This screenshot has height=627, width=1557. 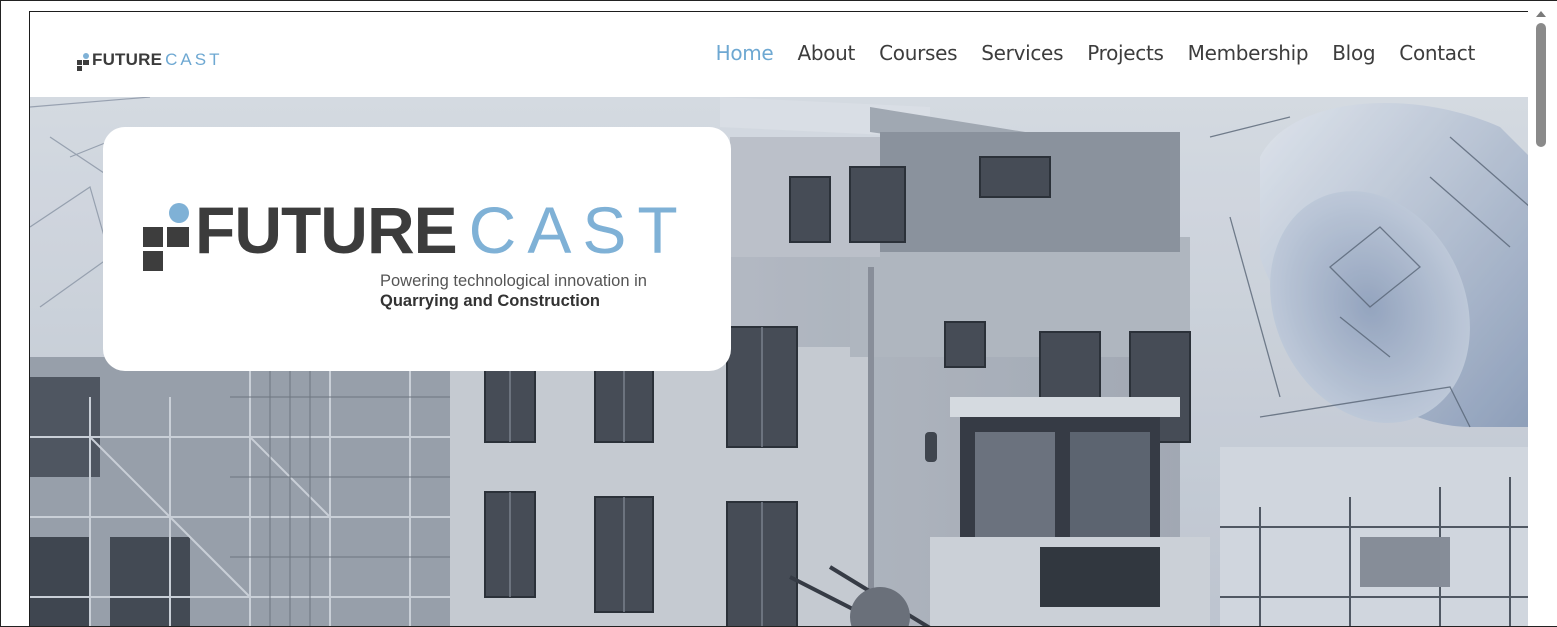 I want to click on tagline-line-2: Quarrying and Construction, so click(x=490, y=301).